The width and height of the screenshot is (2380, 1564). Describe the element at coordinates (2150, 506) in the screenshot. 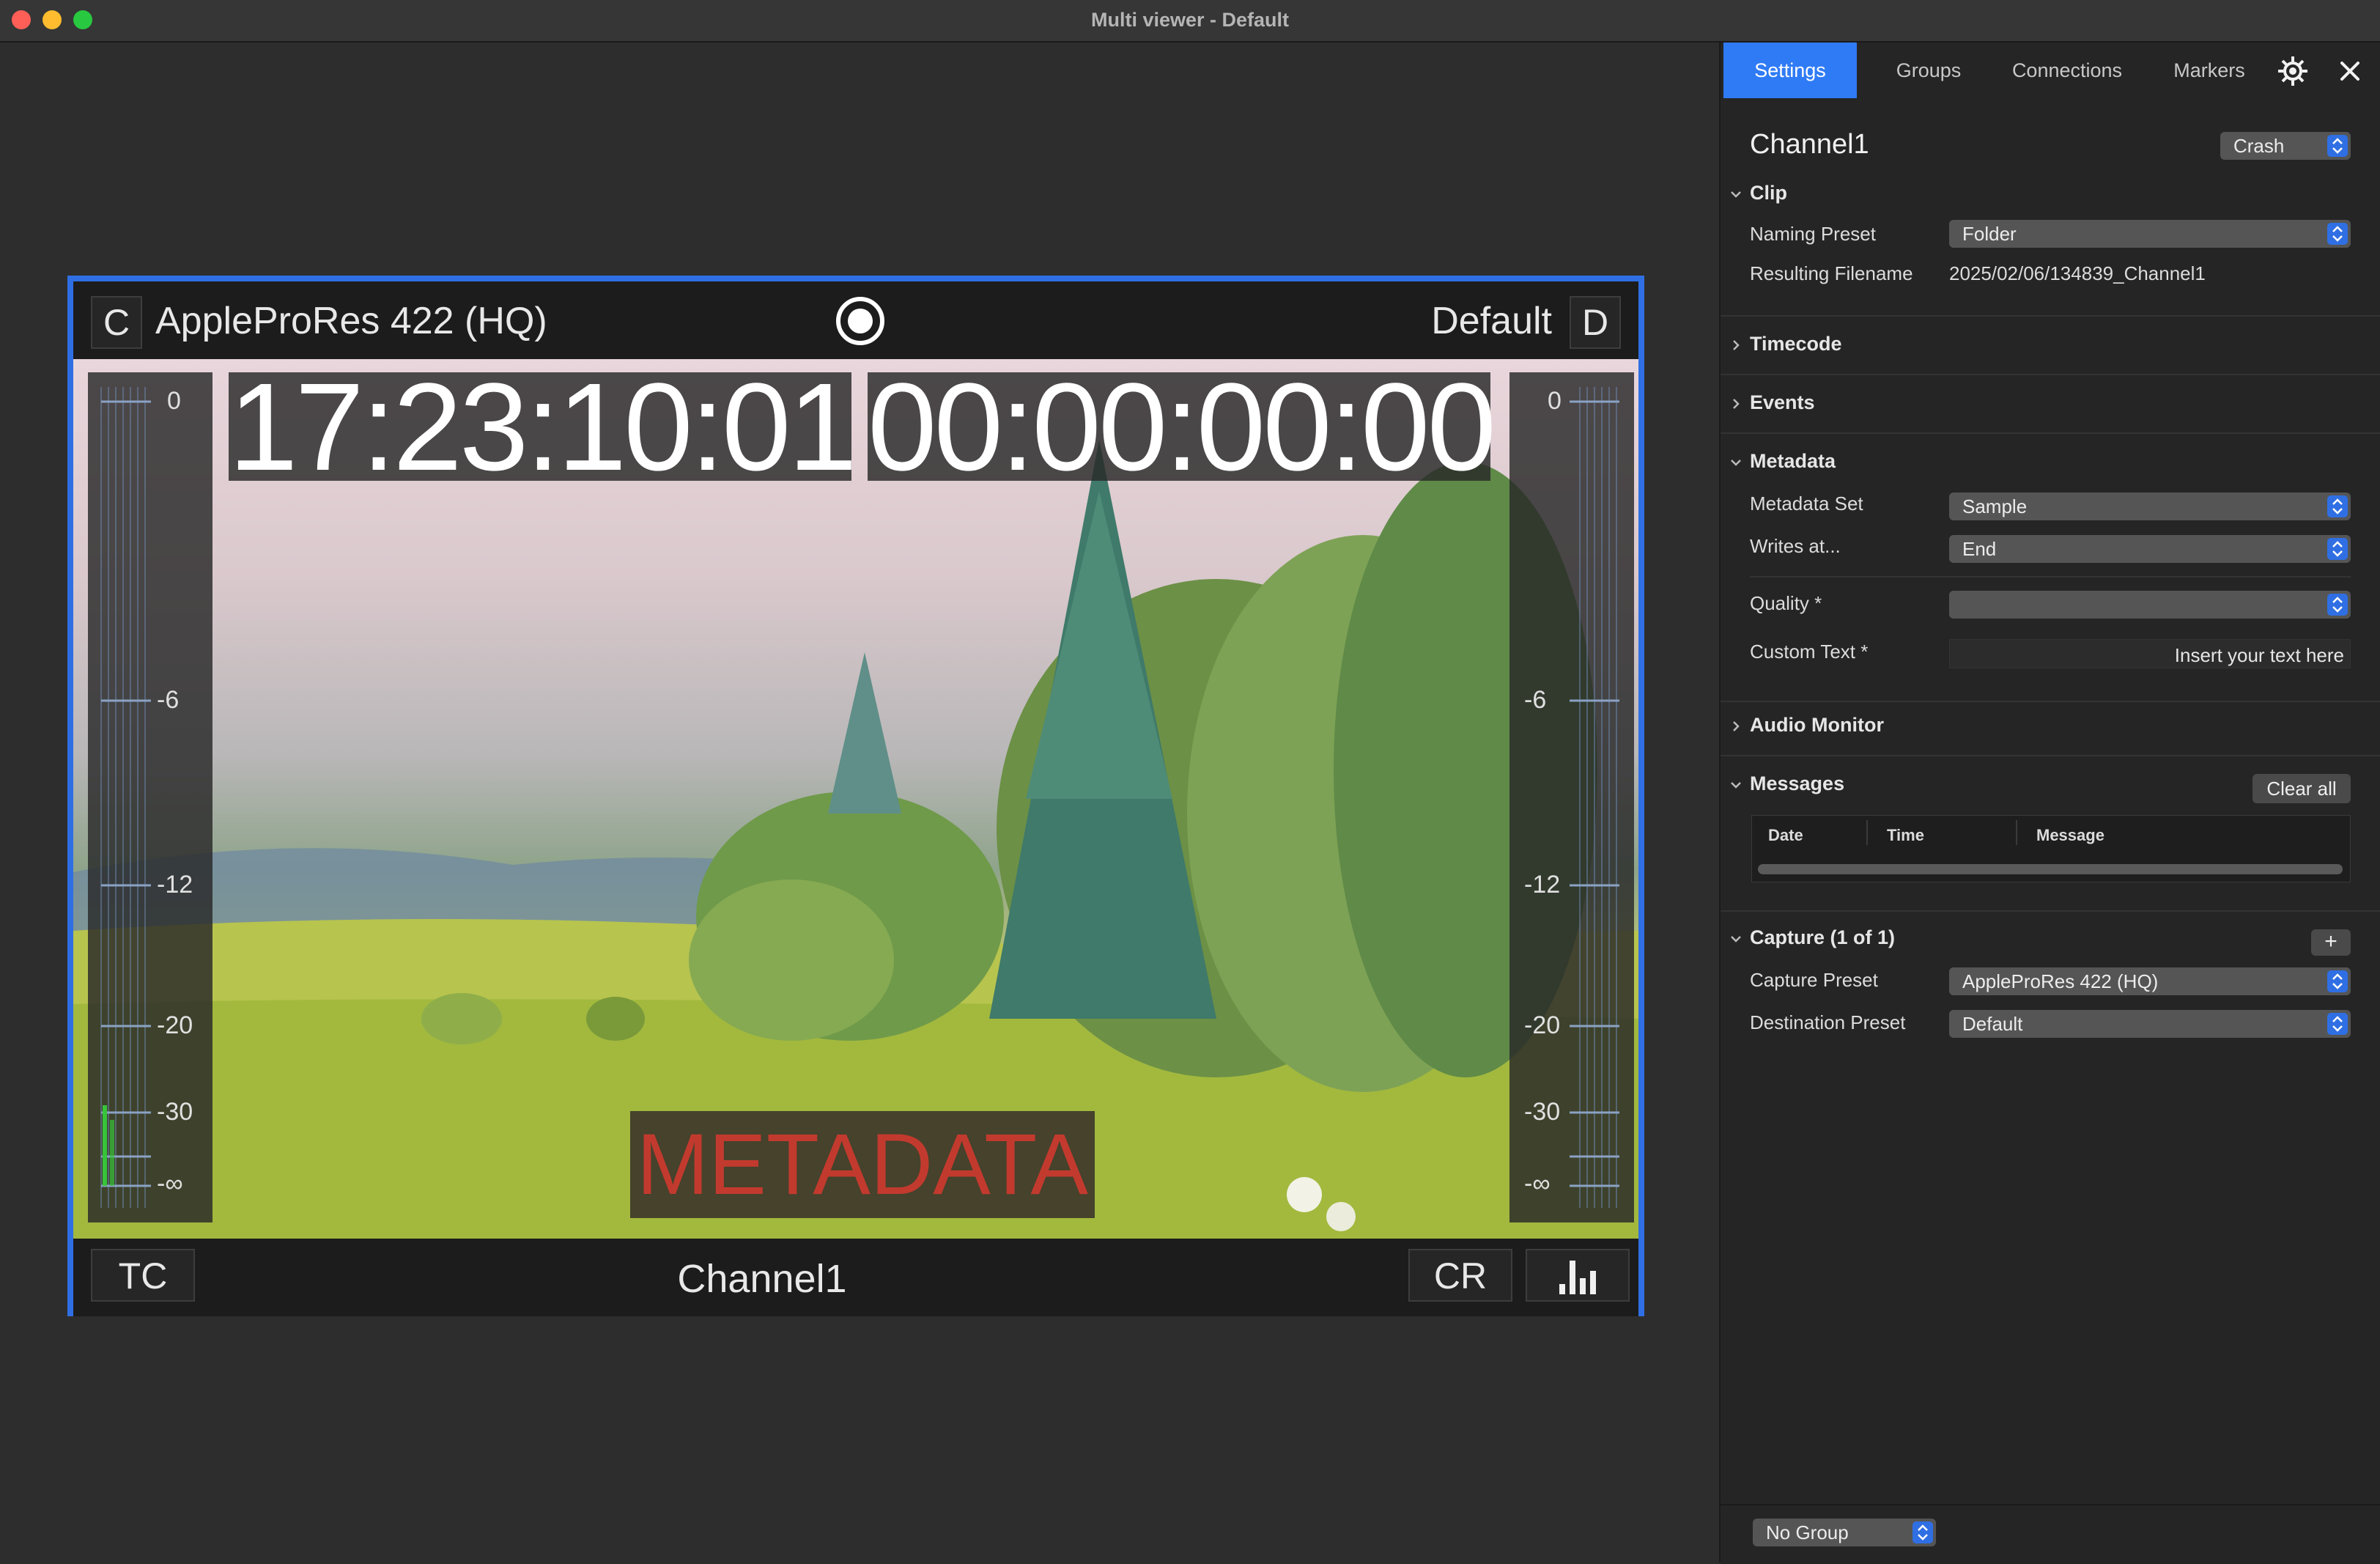

I see `metadata-set-select: Sample` at that location.